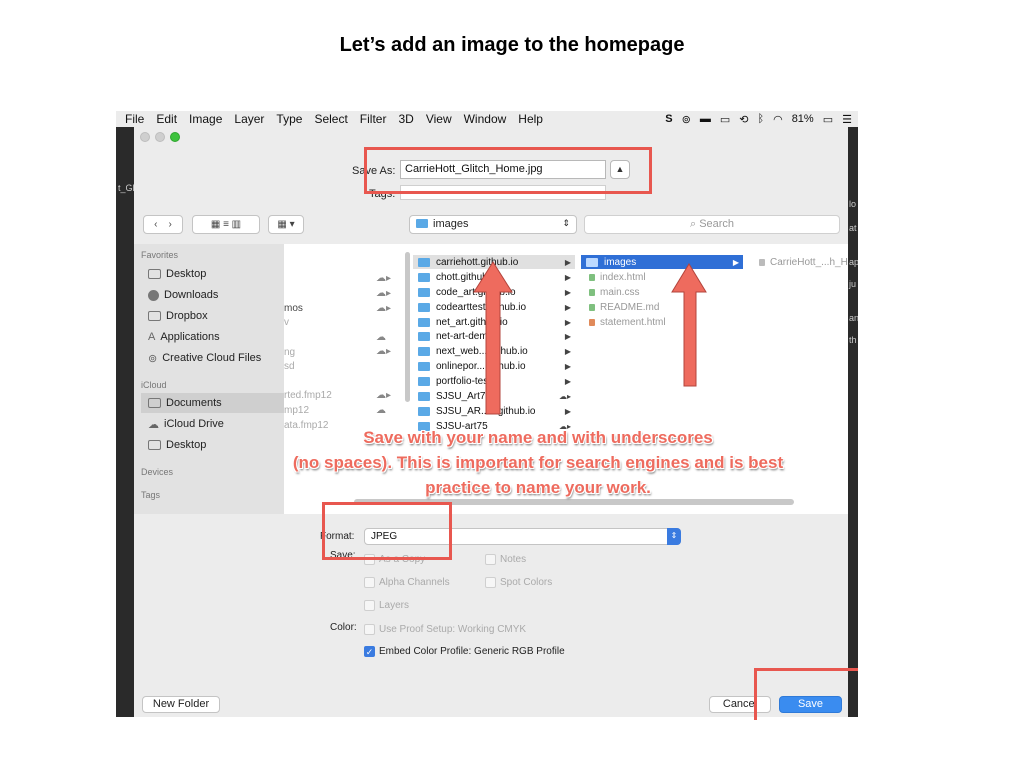 Image resolution: width=1024 pixels, height=768 pixels. I want to click on file-row: README.md, so click(624, 307).